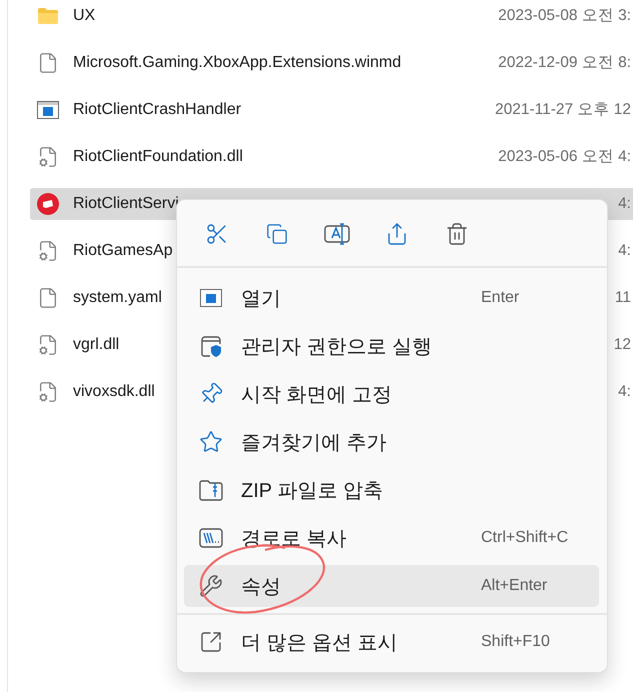  Describe the element at coordinates (565, 63) in the screenshot. I see `modified-date: 2022-12-09 오전 8:` at that location.